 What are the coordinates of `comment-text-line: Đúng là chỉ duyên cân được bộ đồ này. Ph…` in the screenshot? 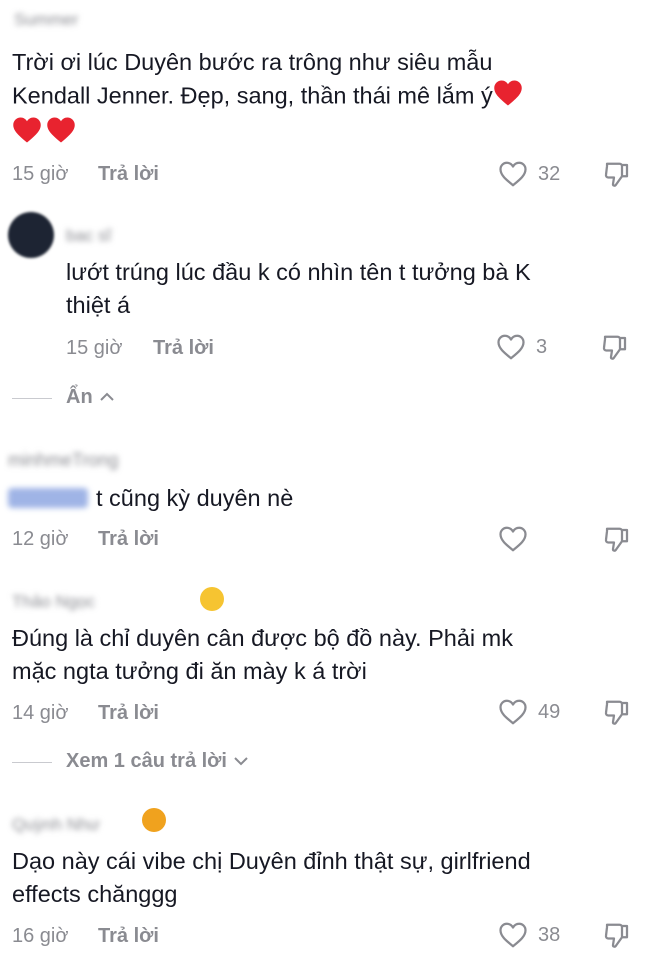 It's located at (262, 638).